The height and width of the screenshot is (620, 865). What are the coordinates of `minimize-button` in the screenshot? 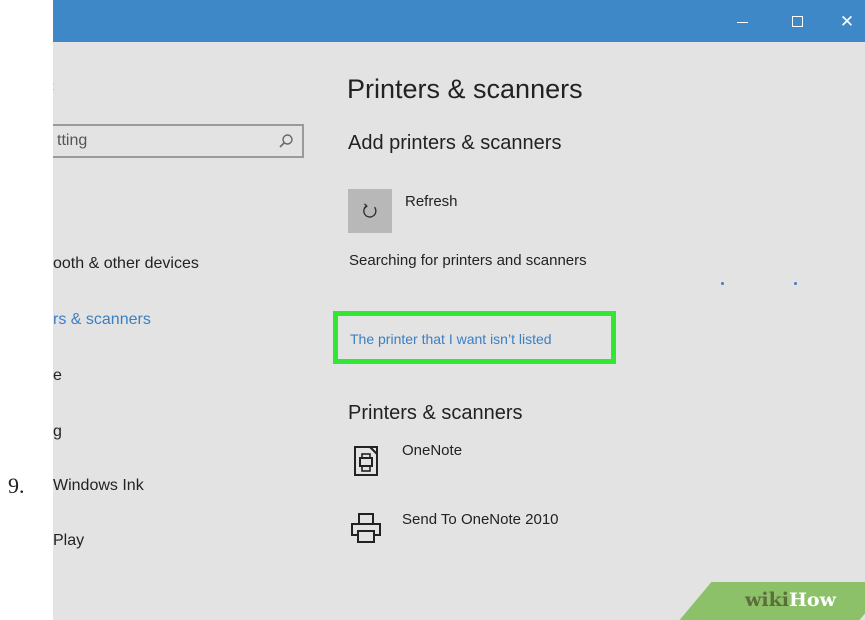 It's located at (742, 21).